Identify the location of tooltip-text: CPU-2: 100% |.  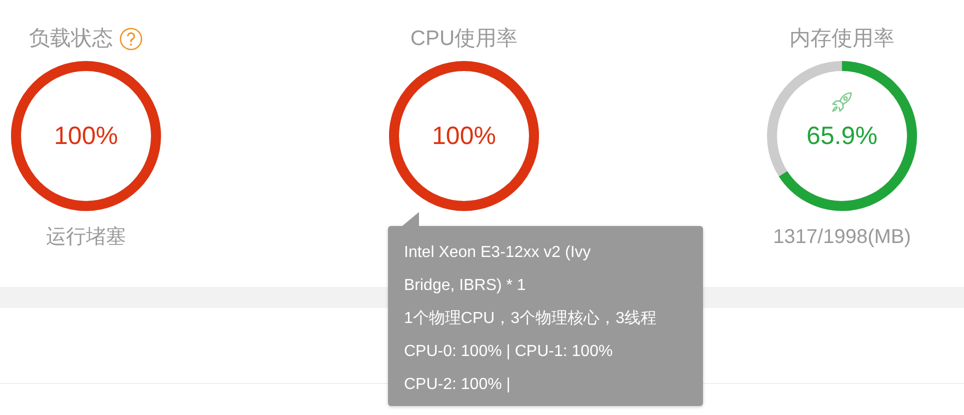
(458, 385).